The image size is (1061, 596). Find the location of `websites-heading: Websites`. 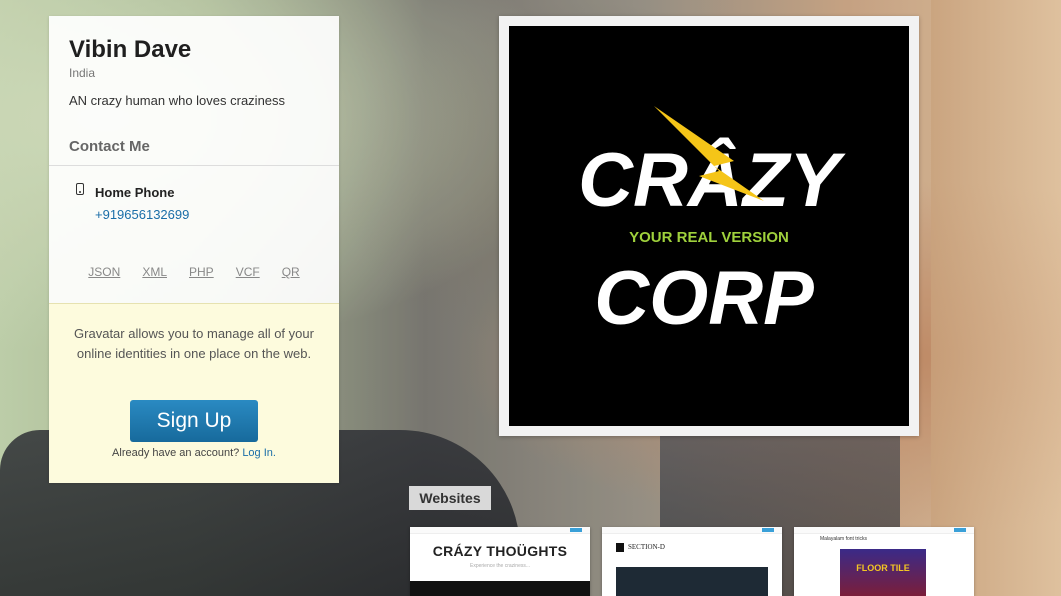

websites-heading: Websites is located at coordinates (450, 498).